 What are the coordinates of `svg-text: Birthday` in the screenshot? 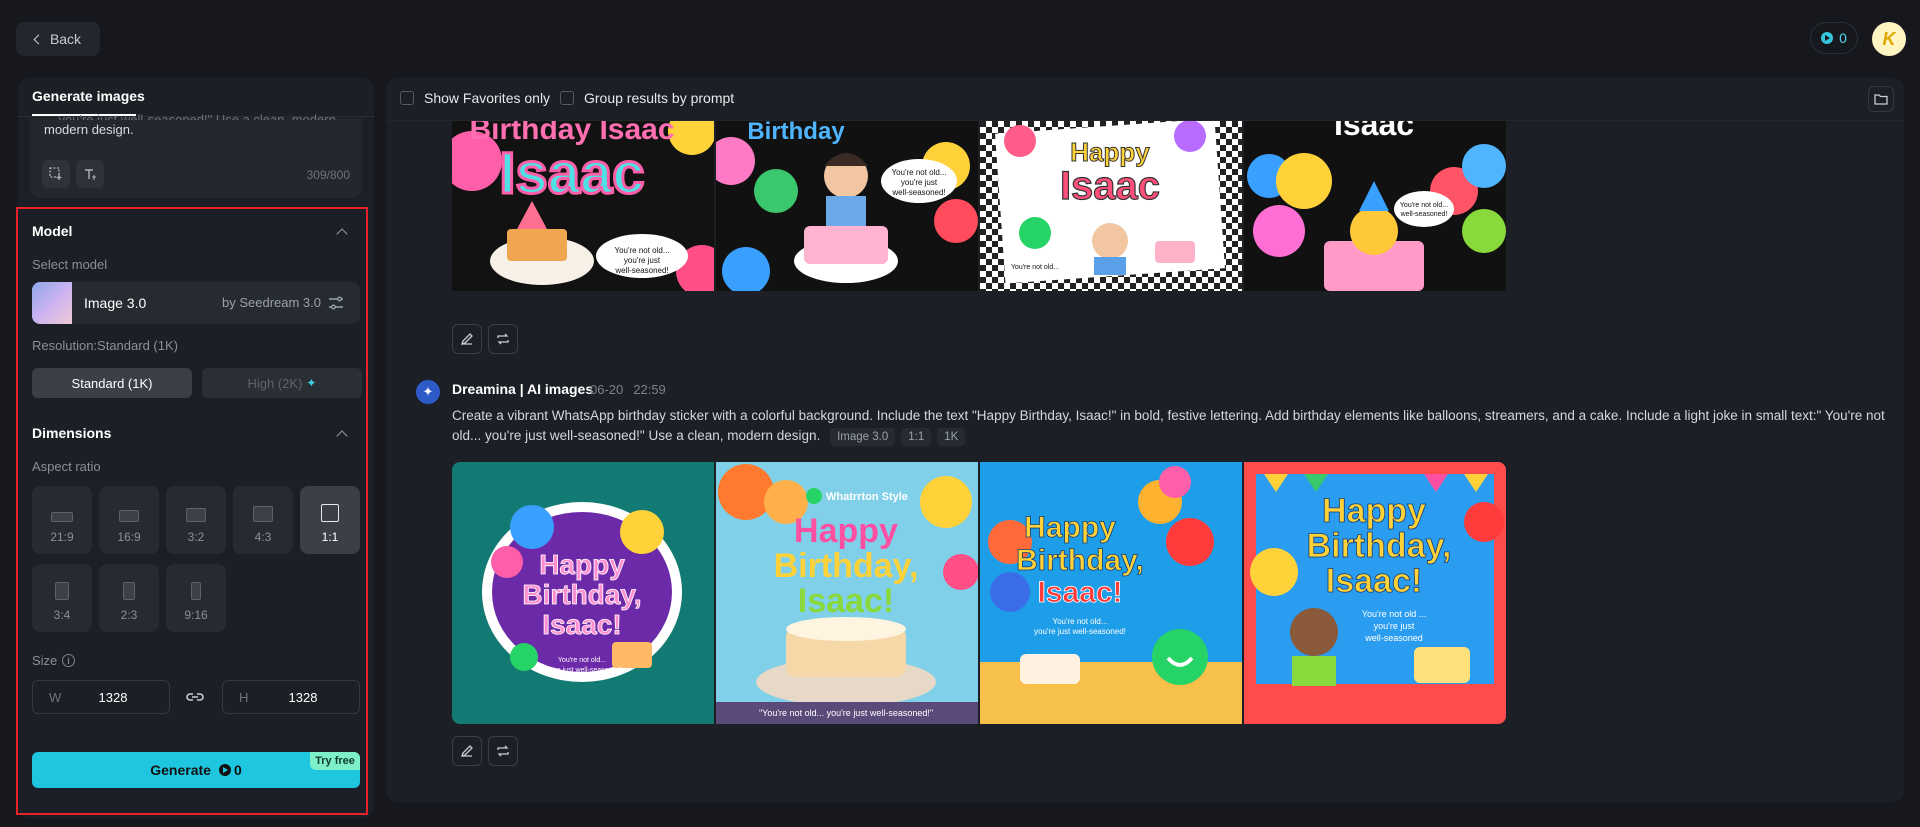 It's located at (796, 133).